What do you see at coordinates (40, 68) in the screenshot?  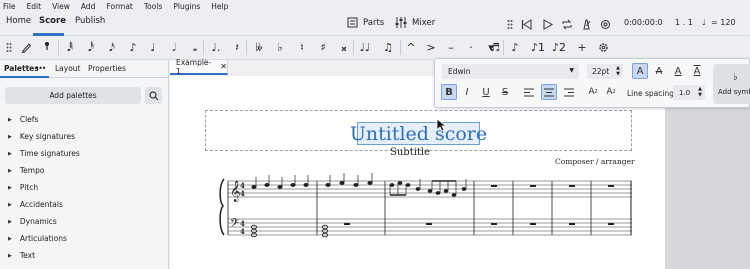 I see `panel-more-icon: •••` at bounding box center [40, 68].